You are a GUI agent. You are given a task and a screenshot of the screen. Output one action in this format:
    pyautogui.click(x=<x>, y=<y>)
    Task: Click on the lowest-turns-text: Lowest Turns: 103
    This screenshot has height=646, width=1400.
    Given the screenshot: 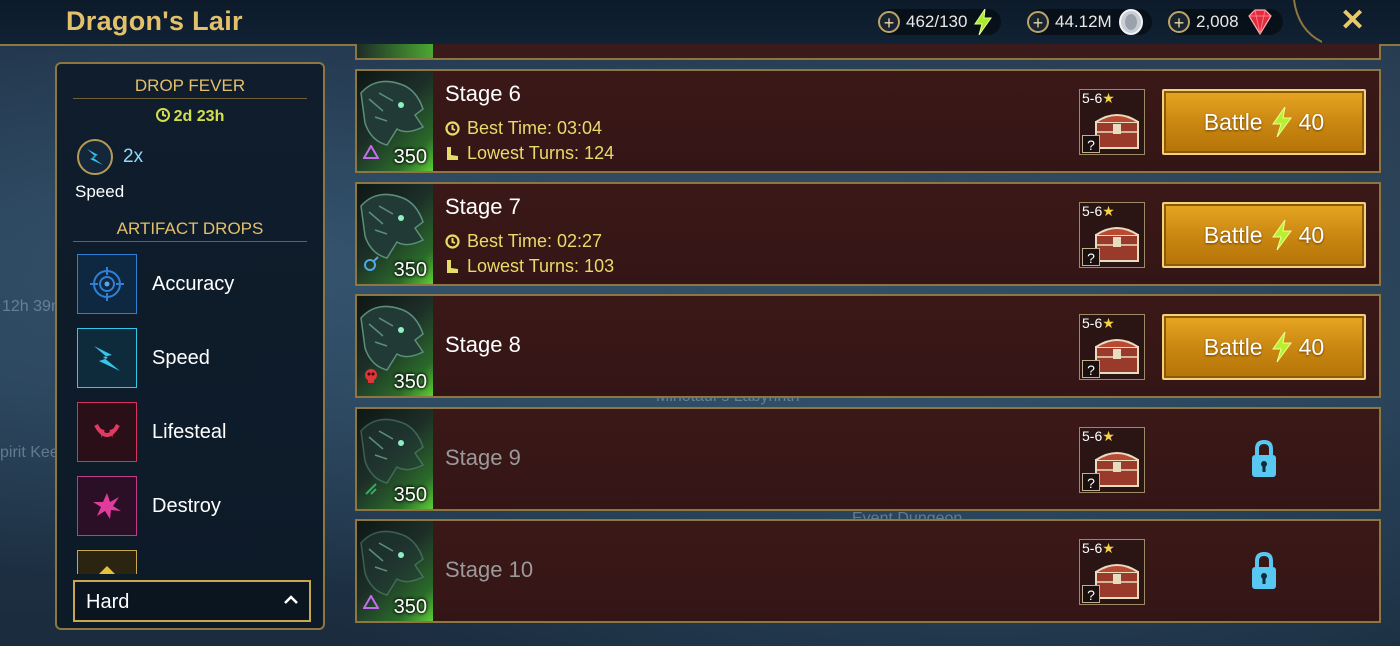 What is the action you would take?
    pyautogui.click(x=541, y=266)
    